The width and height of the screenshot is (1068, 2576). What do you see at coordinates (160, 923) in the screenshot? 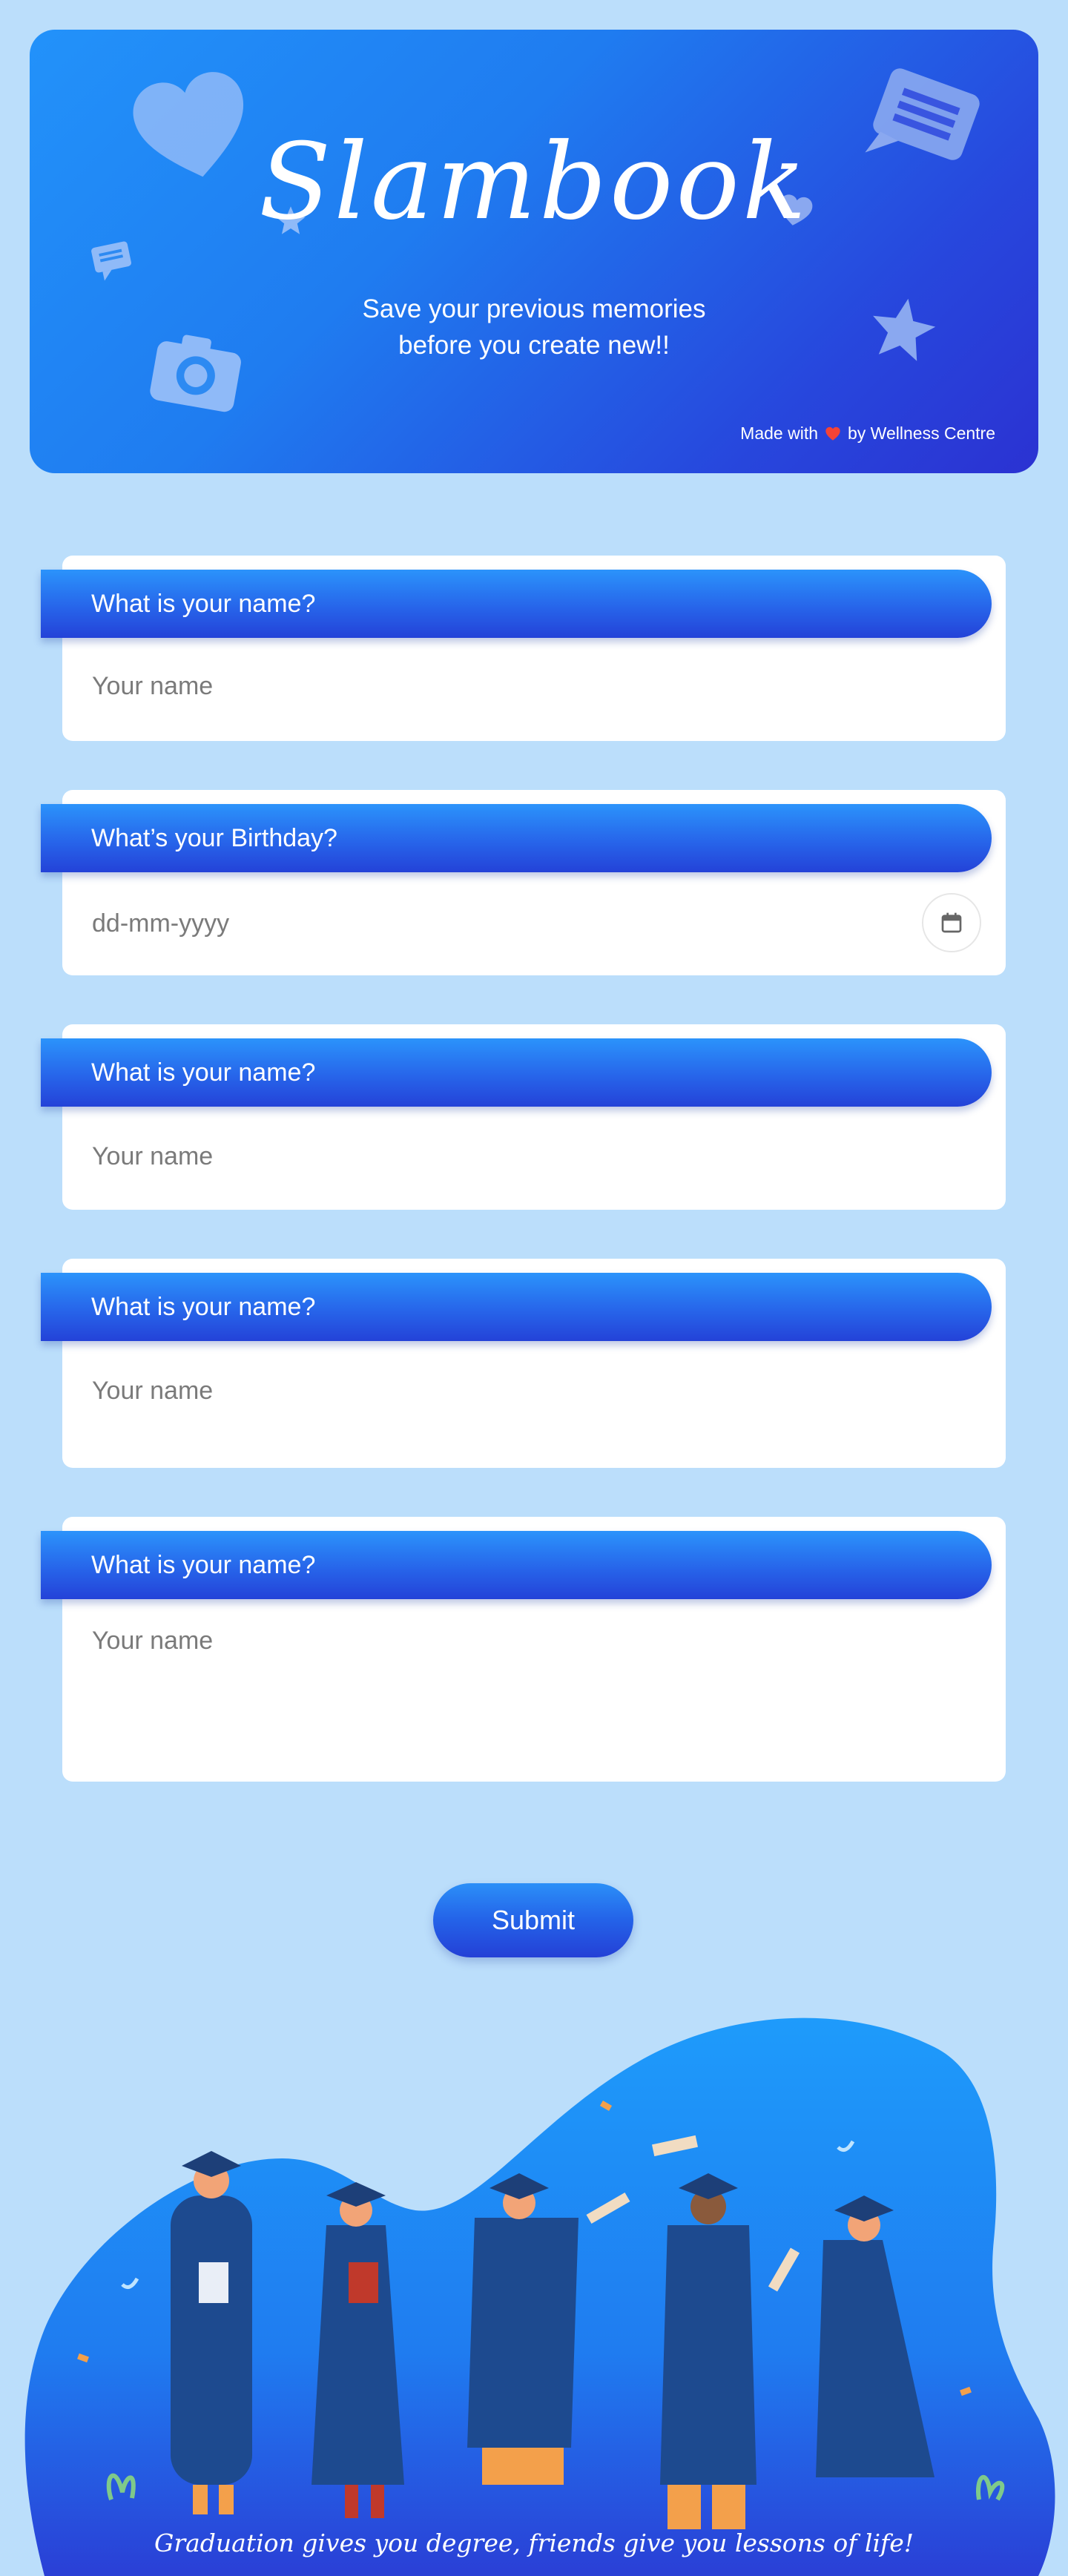
I see `birthday-date-input: dd-mm-yyyy` at bounding box center [160, 923].